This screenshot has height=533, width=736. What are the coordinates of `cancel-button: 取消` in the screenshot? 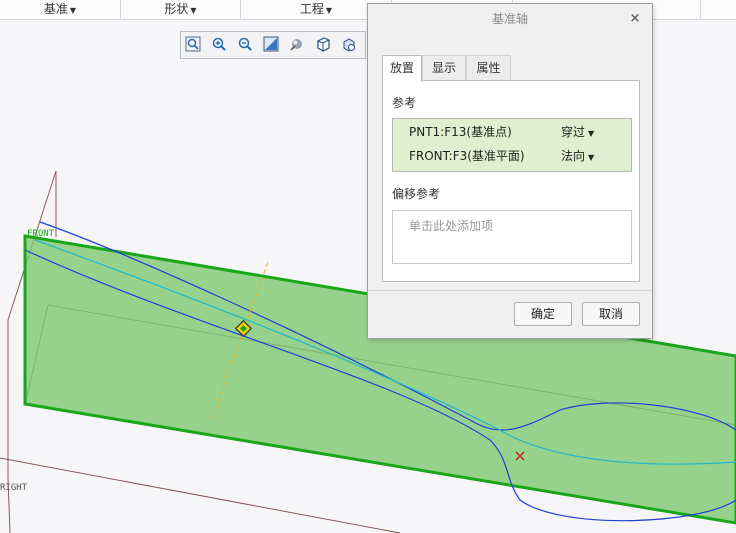 It's located at (611, 314).